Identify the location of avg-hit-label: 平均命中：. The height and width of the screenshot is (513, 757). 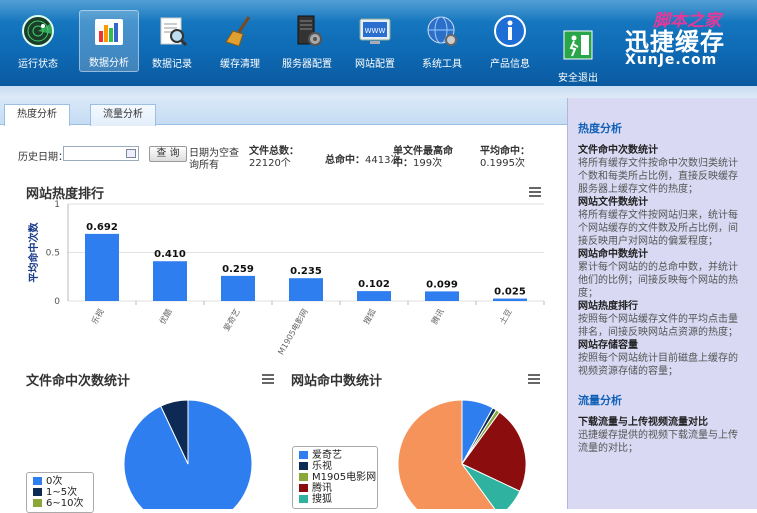
(505, 151).